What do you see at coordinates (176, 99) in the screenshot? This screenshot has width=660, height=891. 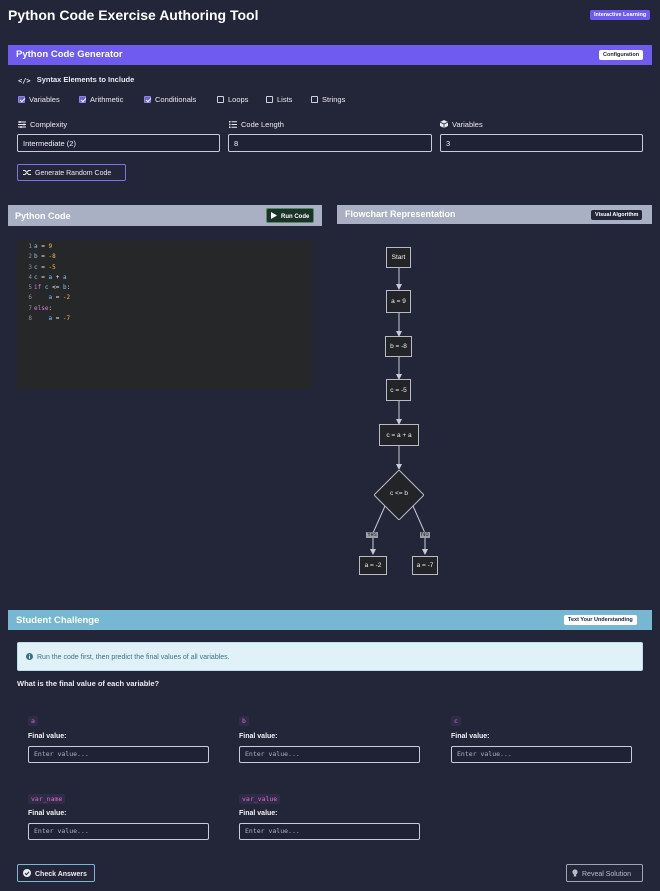 I see `checkbox-conditionals-label: Conditionals` at bounding box center [176, 99].